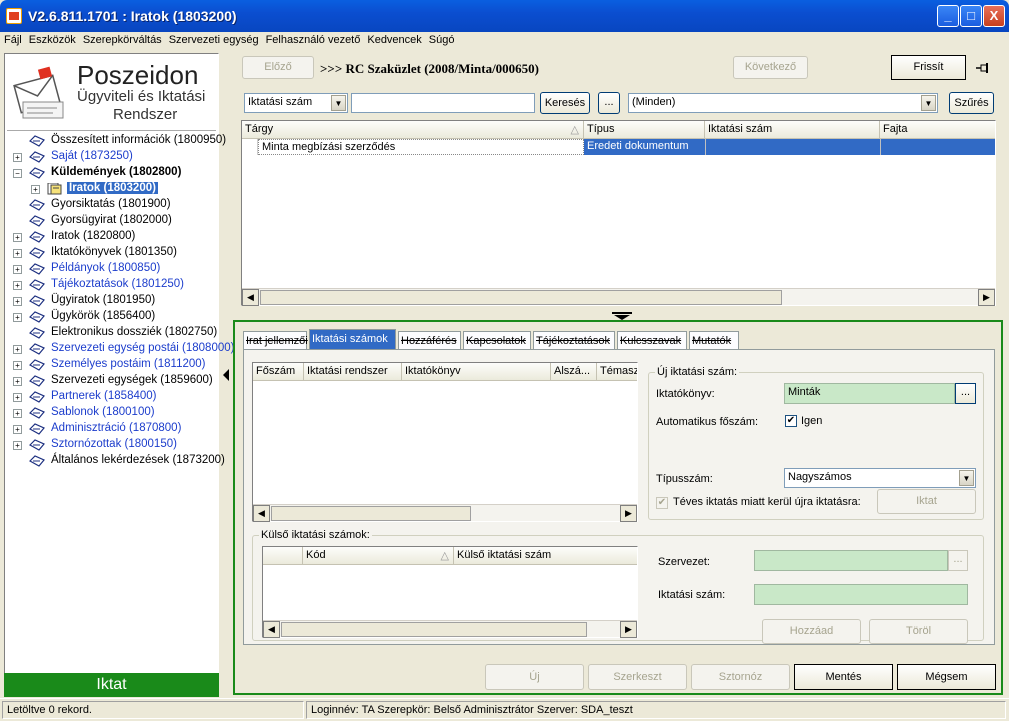 The height and width of the screenshot is (721, 1009). I want to click on tree-item-label: Példányok (1800850), so click(106, 268).